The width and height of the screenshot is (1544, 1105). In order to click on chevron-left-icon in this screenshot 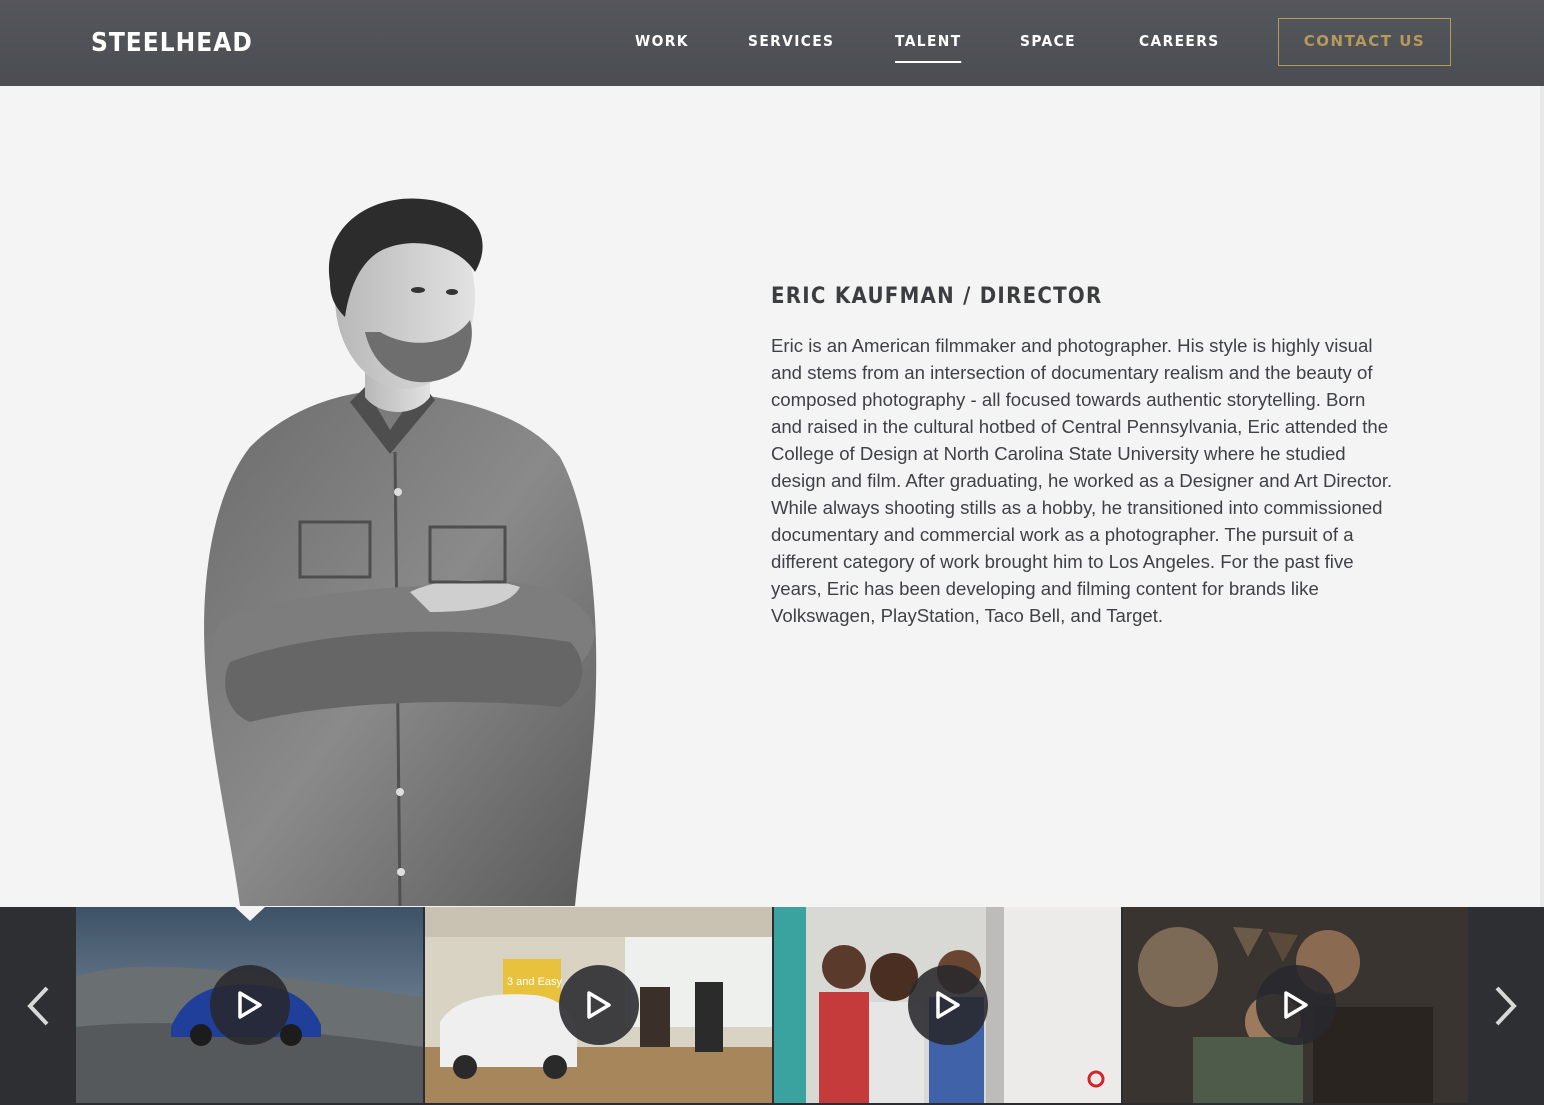, I will do `click(38, 1006)`.